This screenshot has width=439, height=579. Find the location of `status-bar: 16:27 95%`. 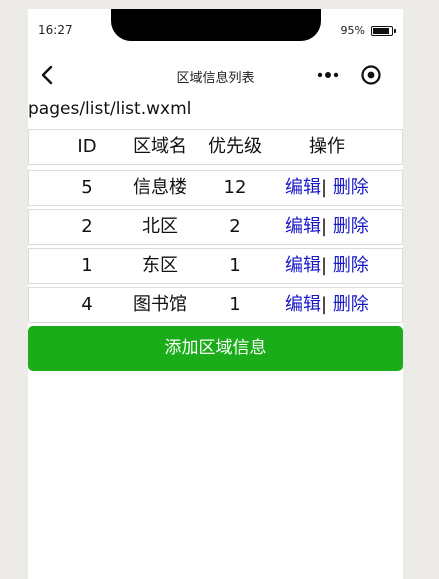

status-bar: 16:27 95% is located at coordinates (215, 29).